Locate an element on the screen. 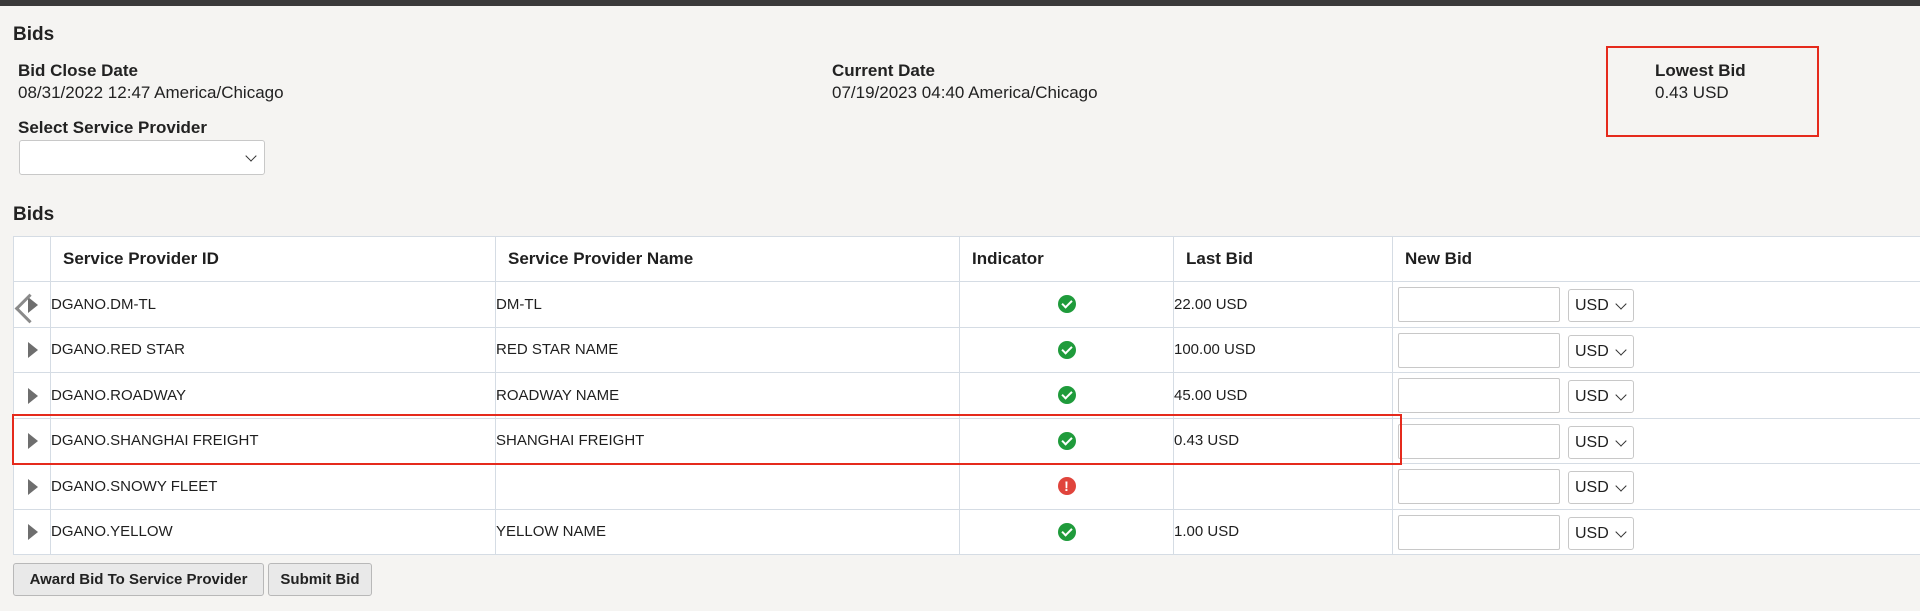 This screenshot has height=611, width=1920. service-provider-name: YELLOW NAME is located at coordinates (727, 531).